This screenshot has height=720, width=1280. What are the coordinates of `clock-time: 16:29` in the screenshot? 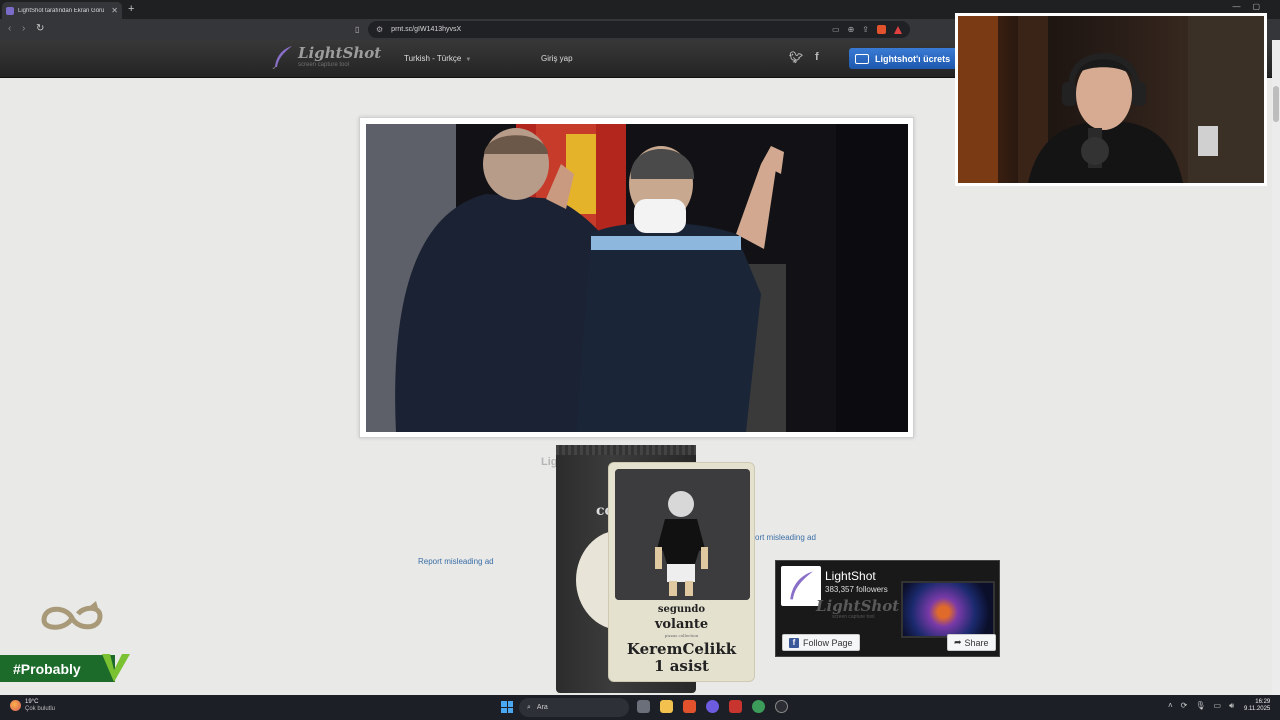 It's located at (1263, 702).